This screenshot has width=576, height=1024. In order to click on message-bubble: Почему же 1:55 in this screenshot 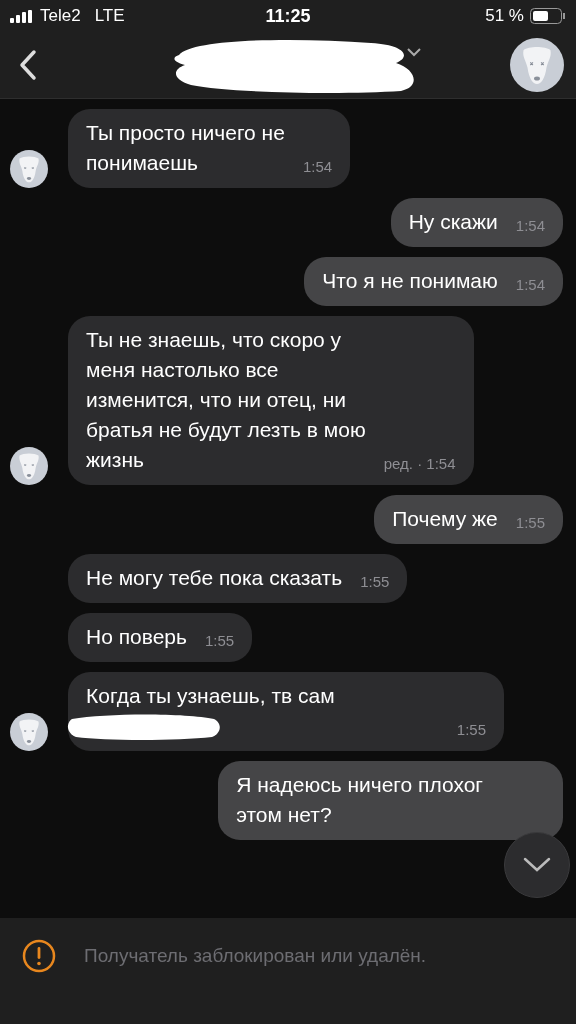, I will do `click(468, 519)`.